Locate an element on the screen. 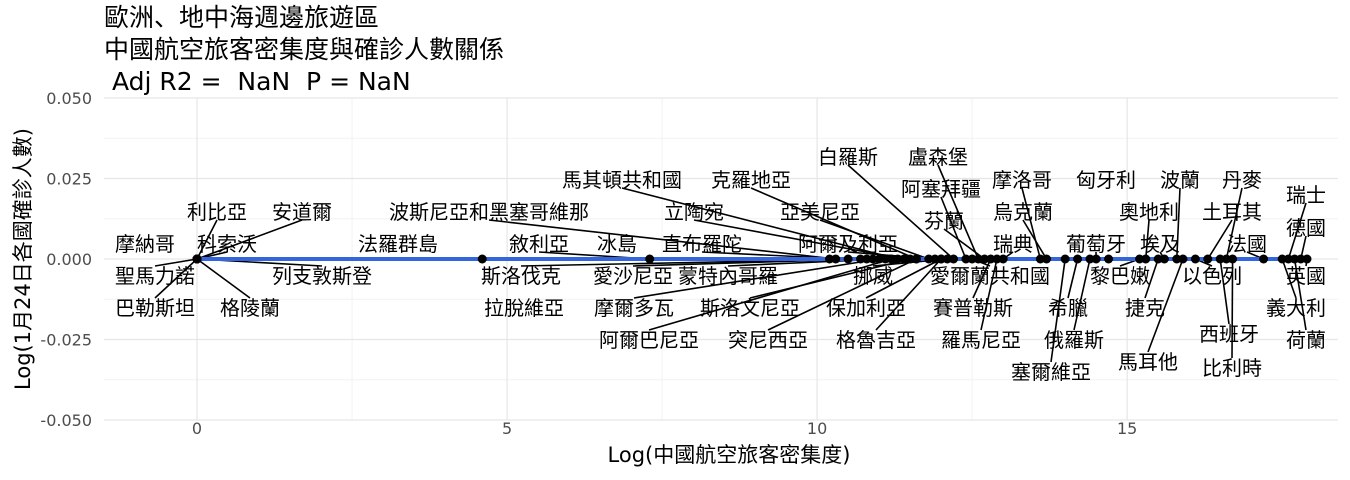 The width and height of the screenshot is (1350, 480). point-label: 西班牙 is located at coordinates (1229, 334).